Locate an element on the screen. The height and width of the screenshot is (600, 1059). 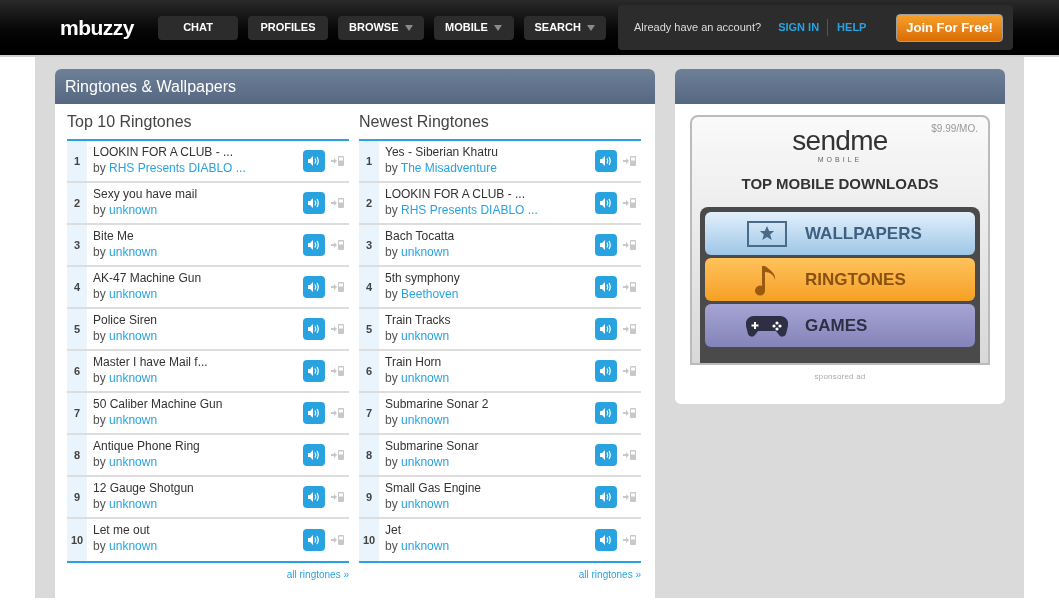
ringtone-title: Train Tracks is located at coordinates (490, 320).